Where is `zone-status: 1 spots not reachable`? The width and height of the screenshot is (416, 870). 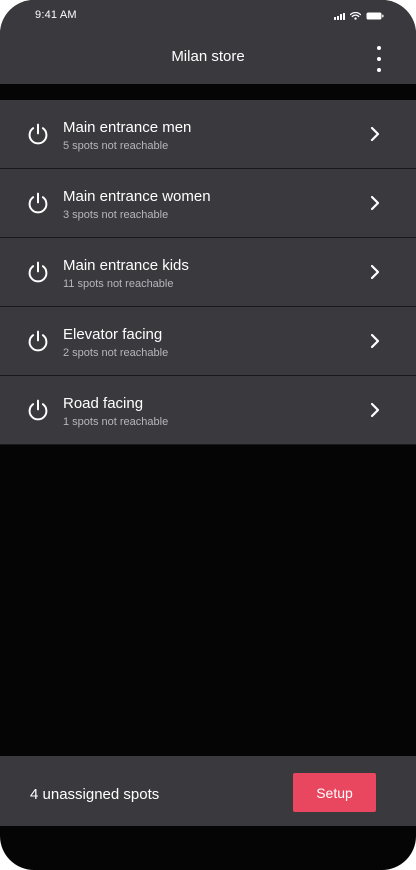
zone-status: 1 spots not reachable is located at coordinates (116, 422).